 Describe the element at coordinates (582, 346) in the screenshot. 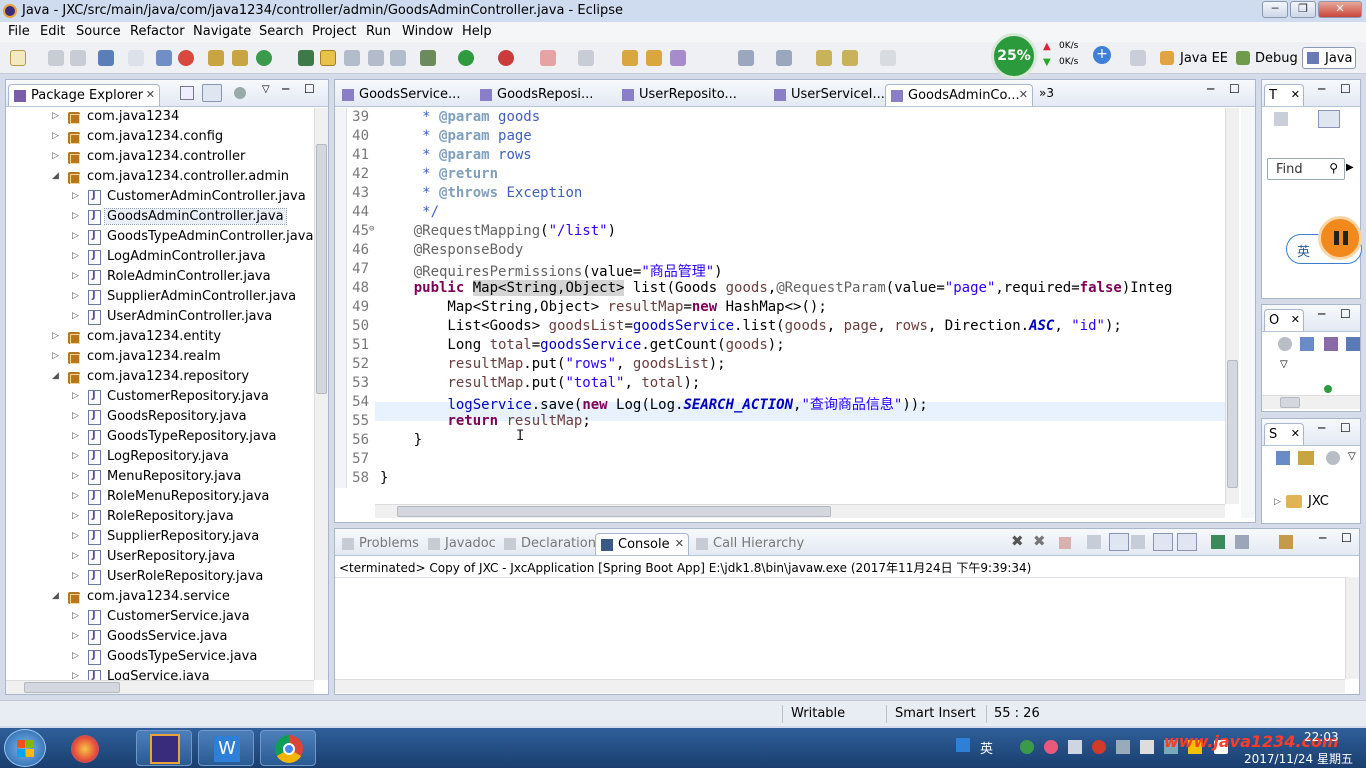

I see `code-line: Long total=goodsService.getCount(goods);` at that location.